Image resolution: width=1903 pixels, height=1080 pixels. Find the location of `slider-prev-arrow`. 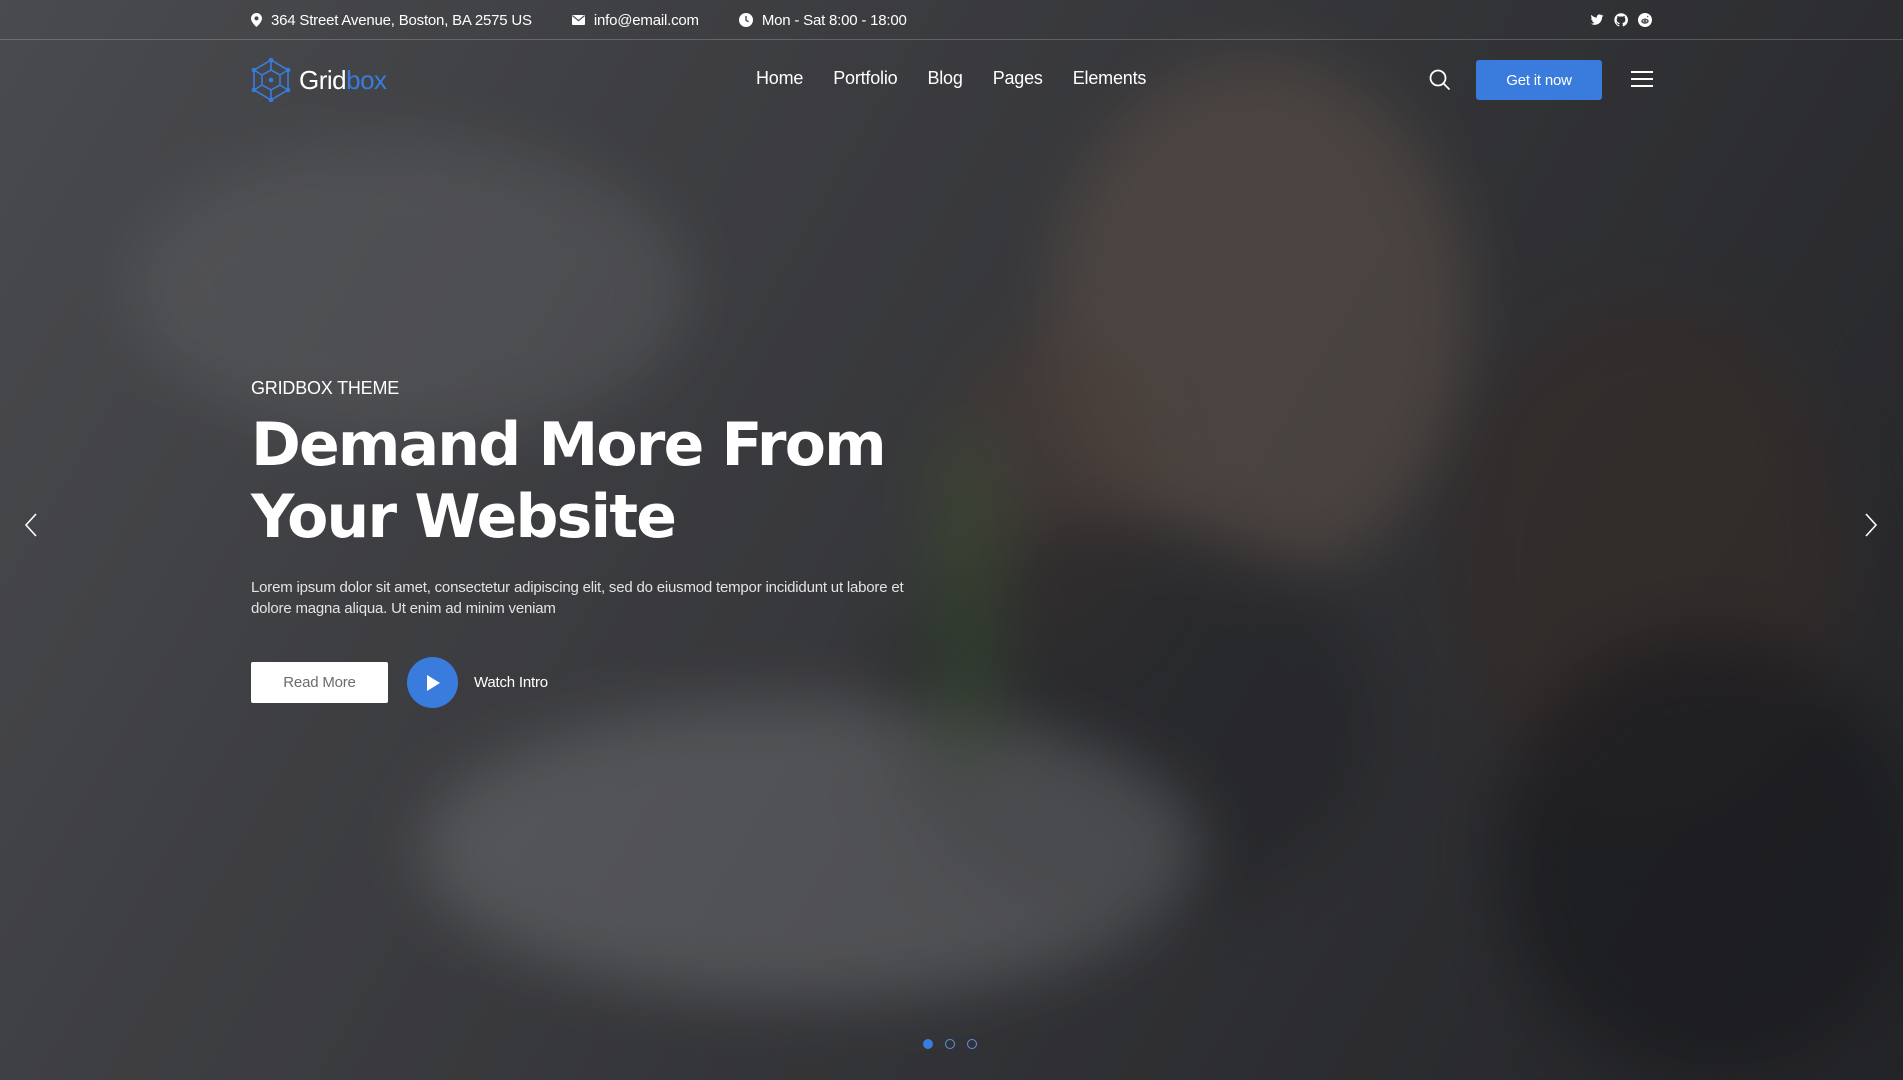

slider-prev-arrow is located at coordinates (32, 525).